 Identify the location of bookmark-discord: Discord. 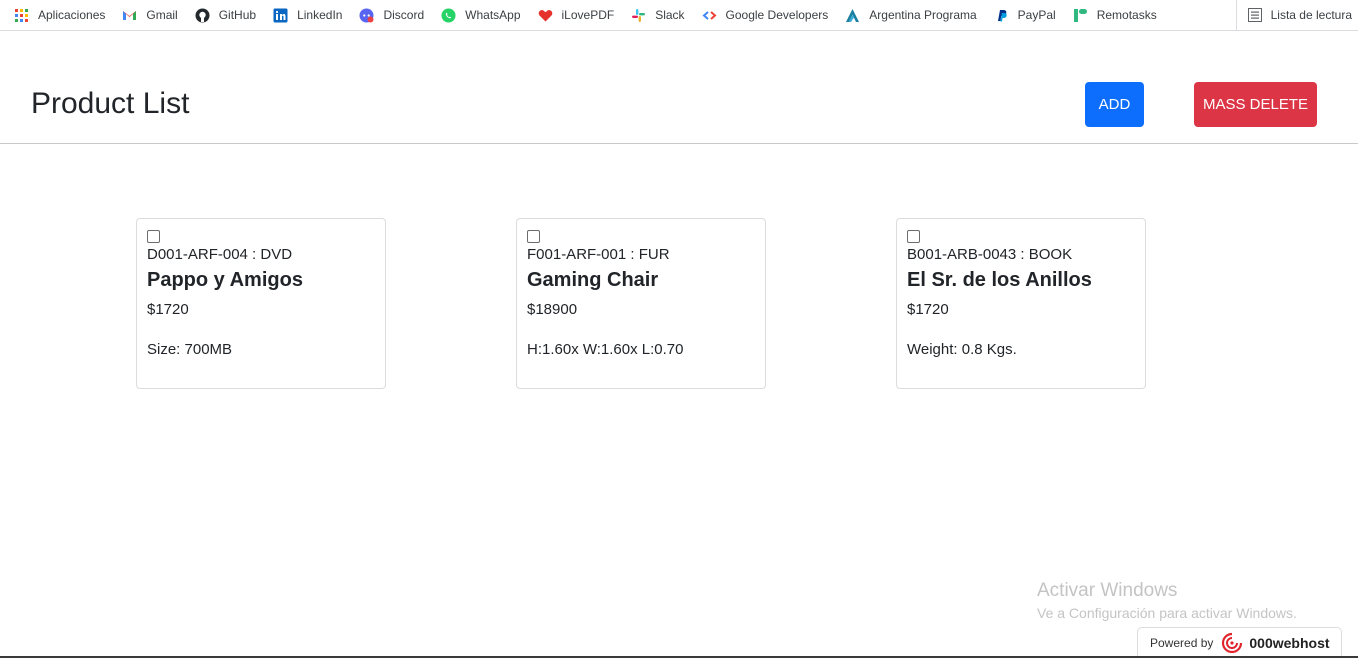
(391, 15).